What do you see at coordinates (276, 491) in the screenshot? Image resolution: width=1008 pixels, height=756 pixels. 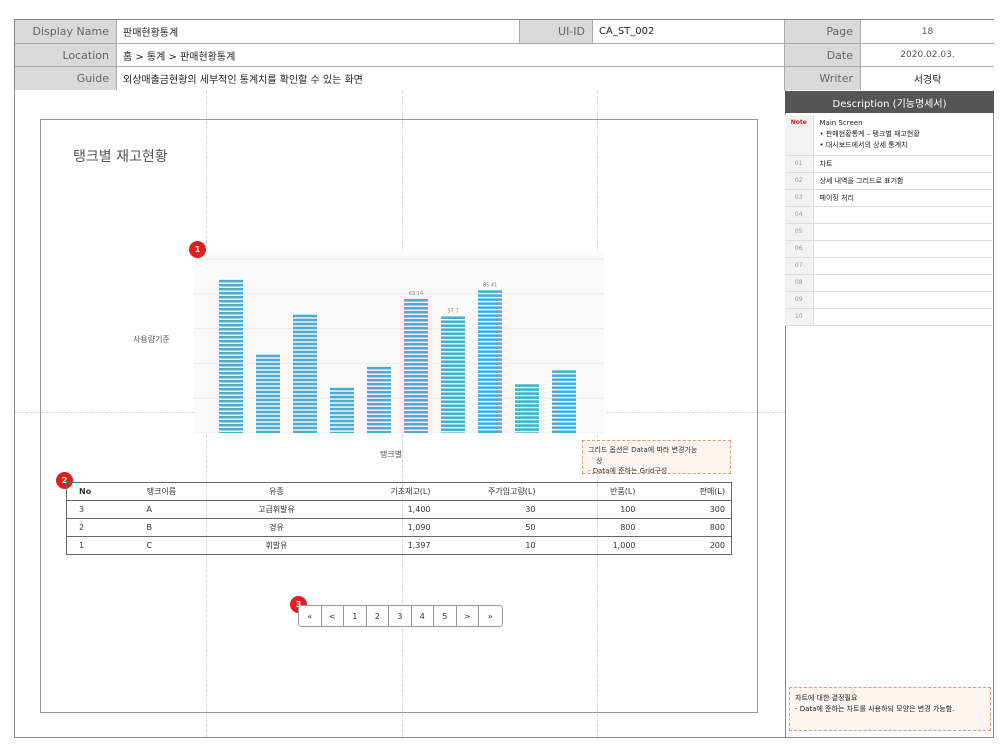 I see `column-header-fuel-type: 유종` at bounding box center [276, 491].